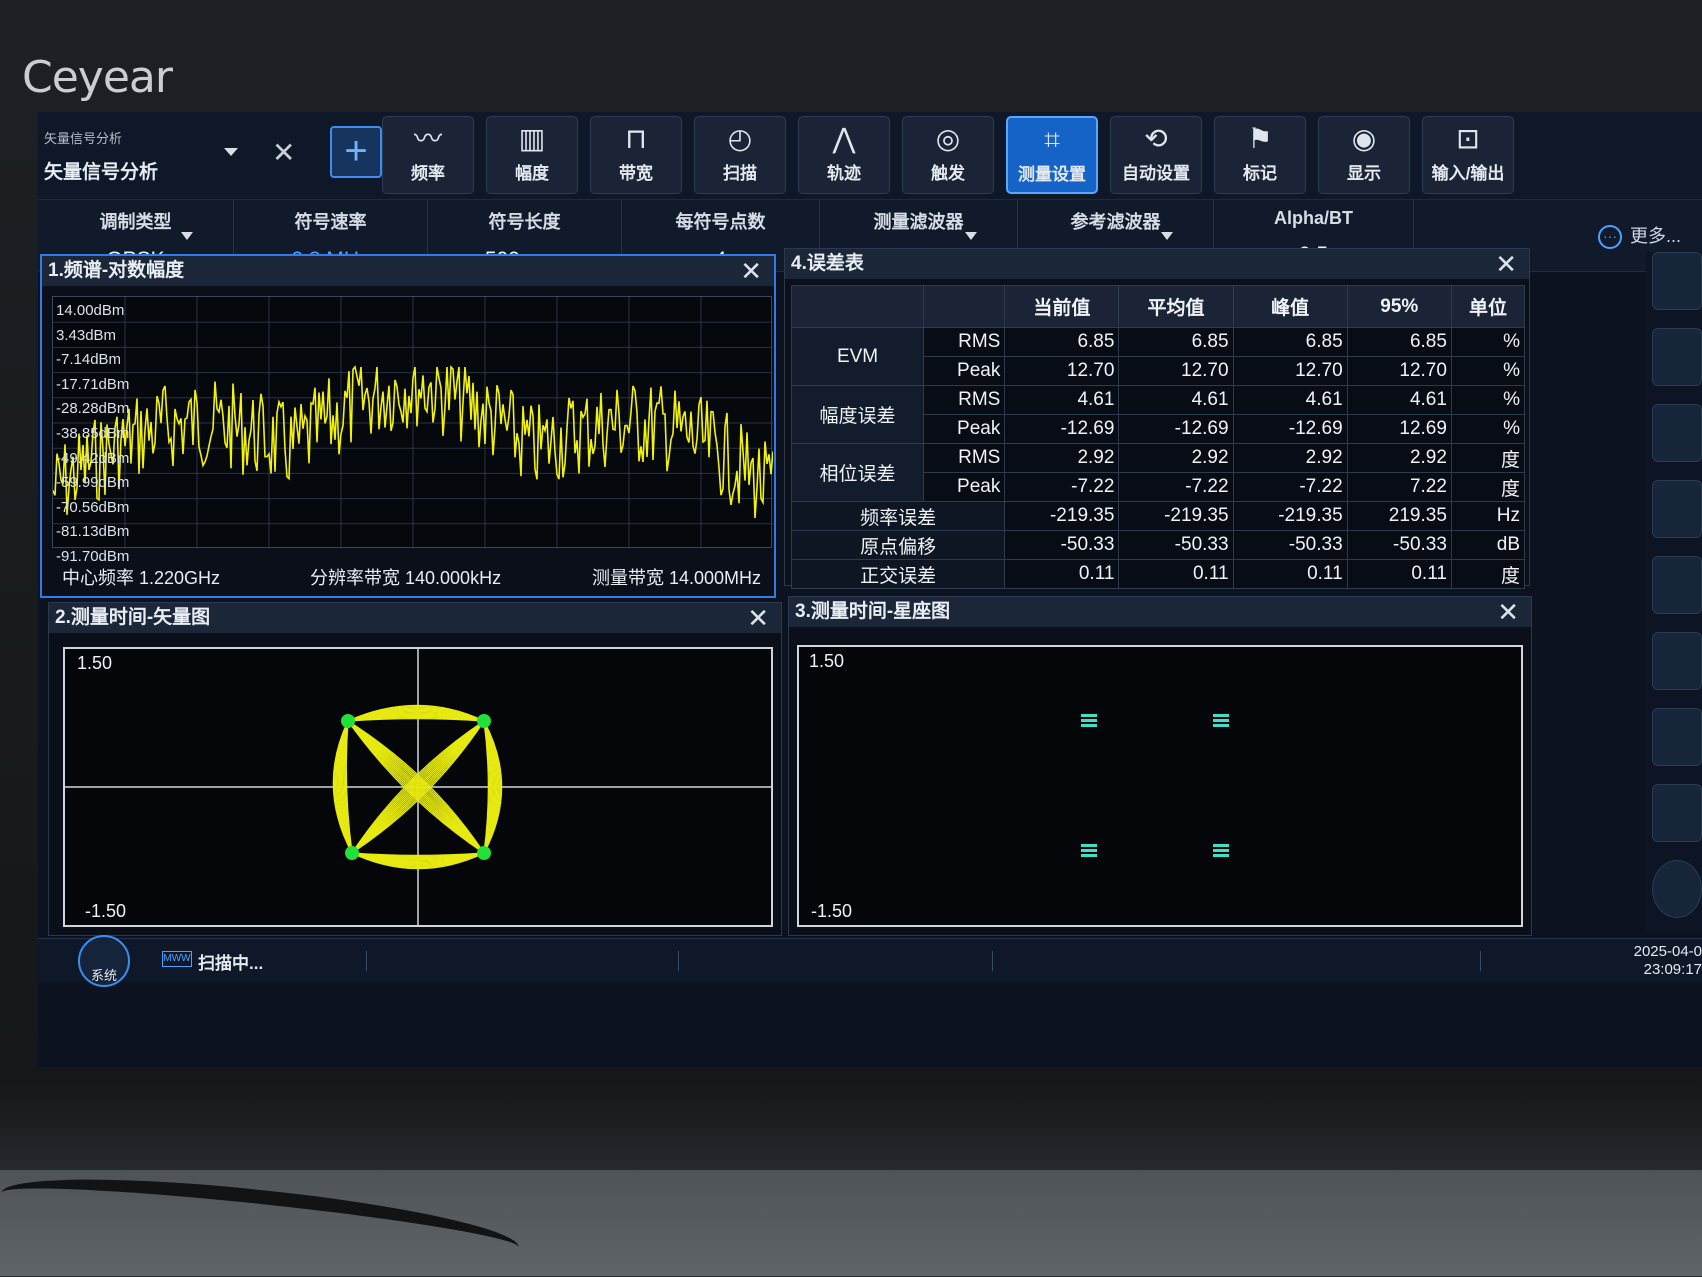 This screenshot has height=1277, width=1702. I want to click on frequency-icon: 〰, so click(427, 138).